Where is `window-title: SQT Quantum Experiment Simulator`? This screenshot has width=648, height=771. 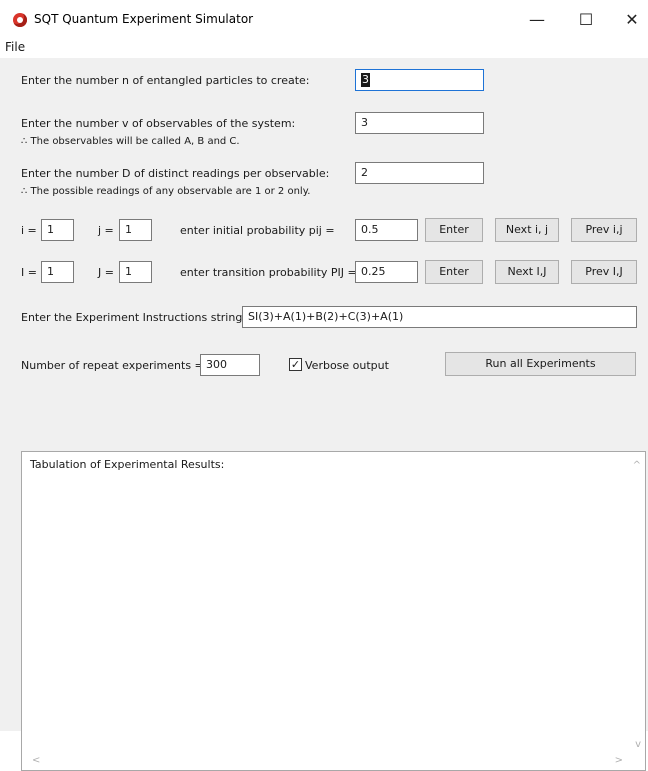
window-title: SQT Quantum Experiment Simulator is located at coordinates (144, 19).